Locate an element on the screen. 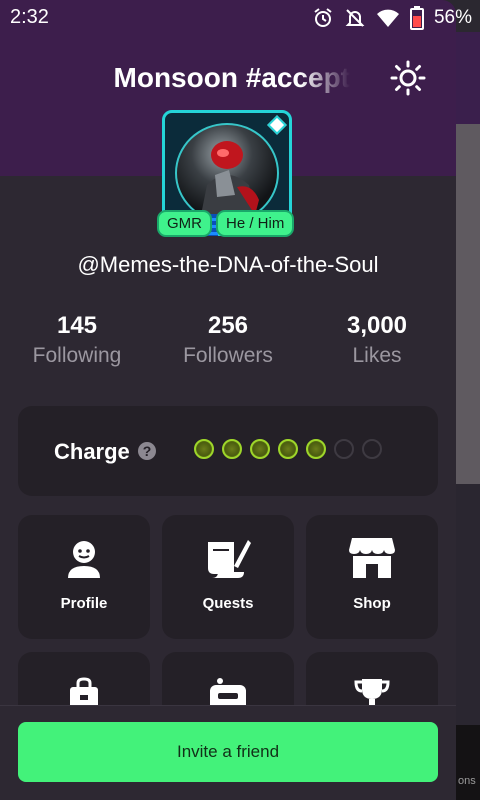  background-image is located at coordinates (468, 304).